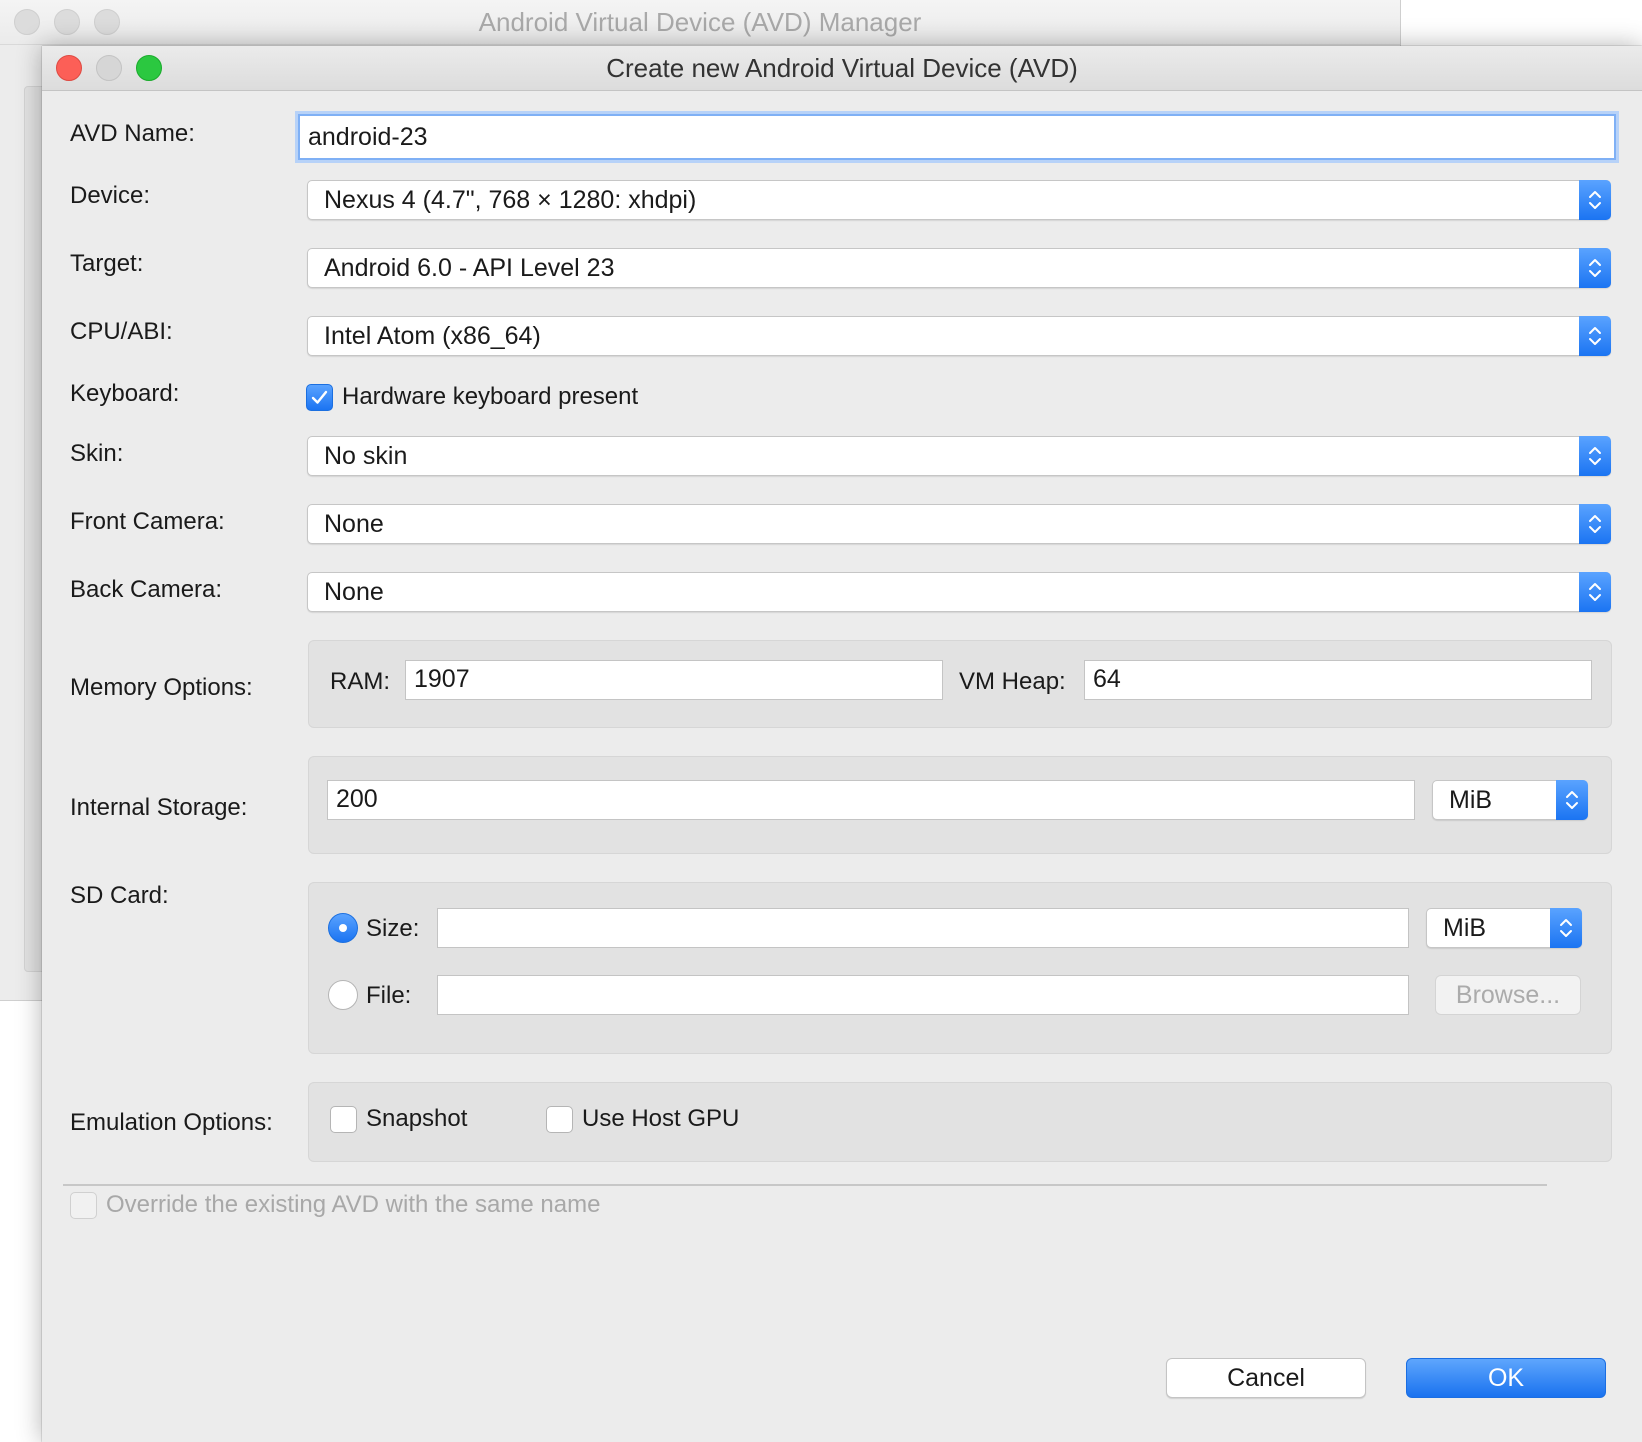 The height and width of the screenshot is (1442, 1642). I want to click on skin-label: Skin:, so click(97, 453).